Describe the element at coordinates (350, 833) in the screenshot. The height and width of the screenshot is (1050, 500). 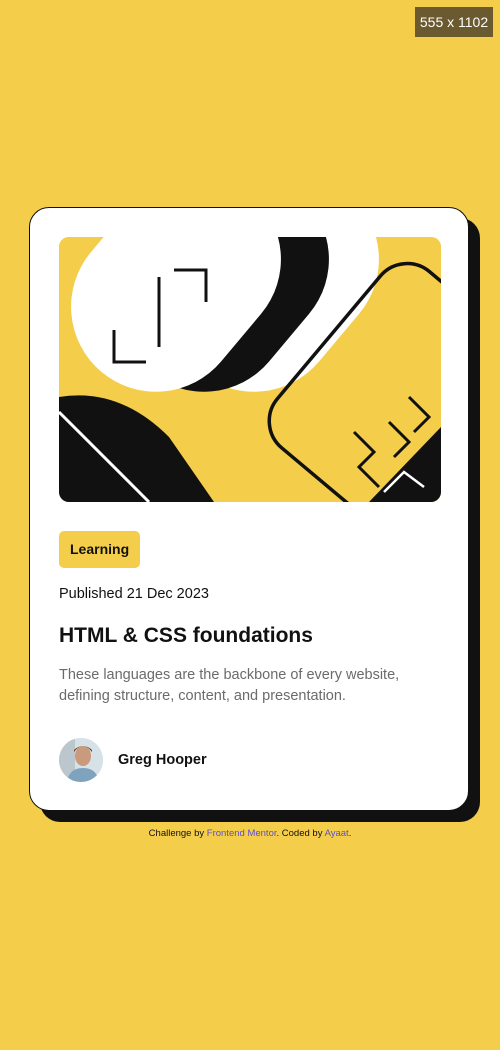
I see `footer-suffix: .` at that location.